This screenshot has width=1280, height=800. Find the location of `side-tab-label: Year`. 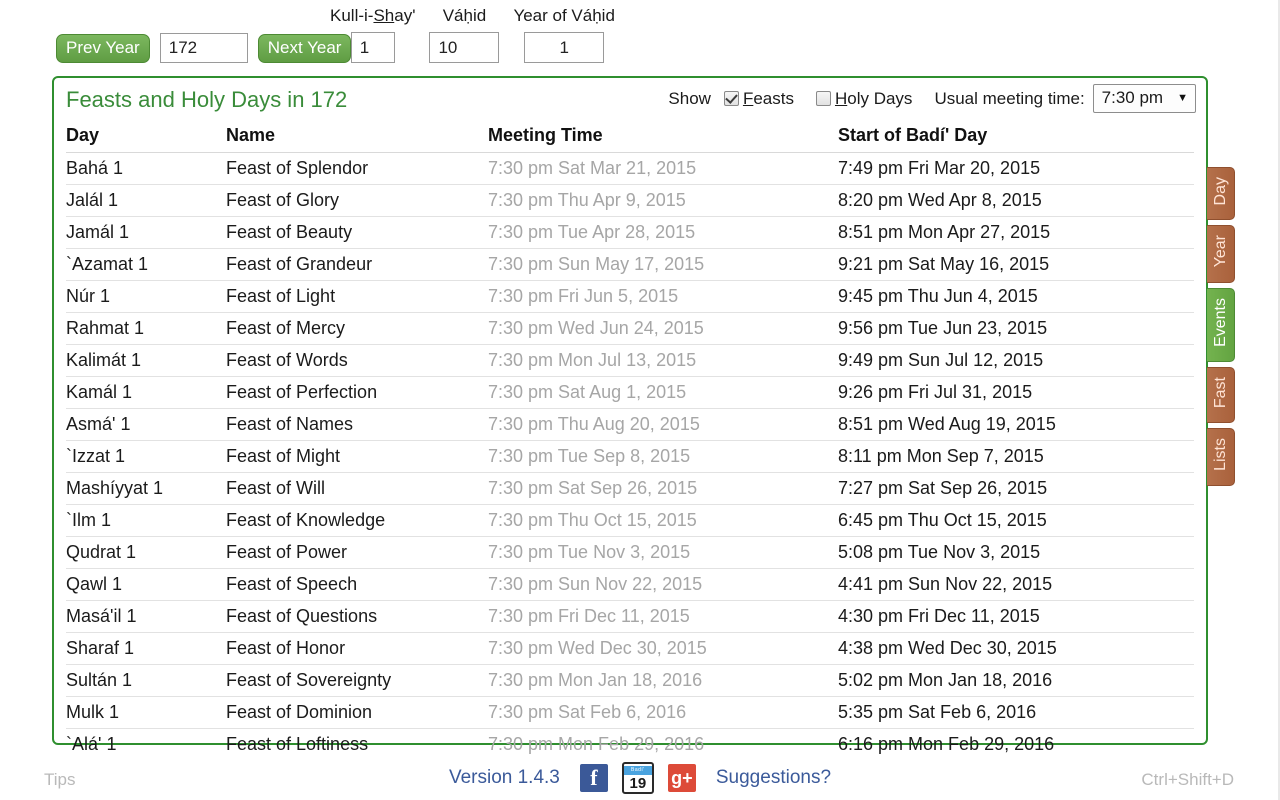

side-tab-label: Year is located at coordinates (1220, 251).